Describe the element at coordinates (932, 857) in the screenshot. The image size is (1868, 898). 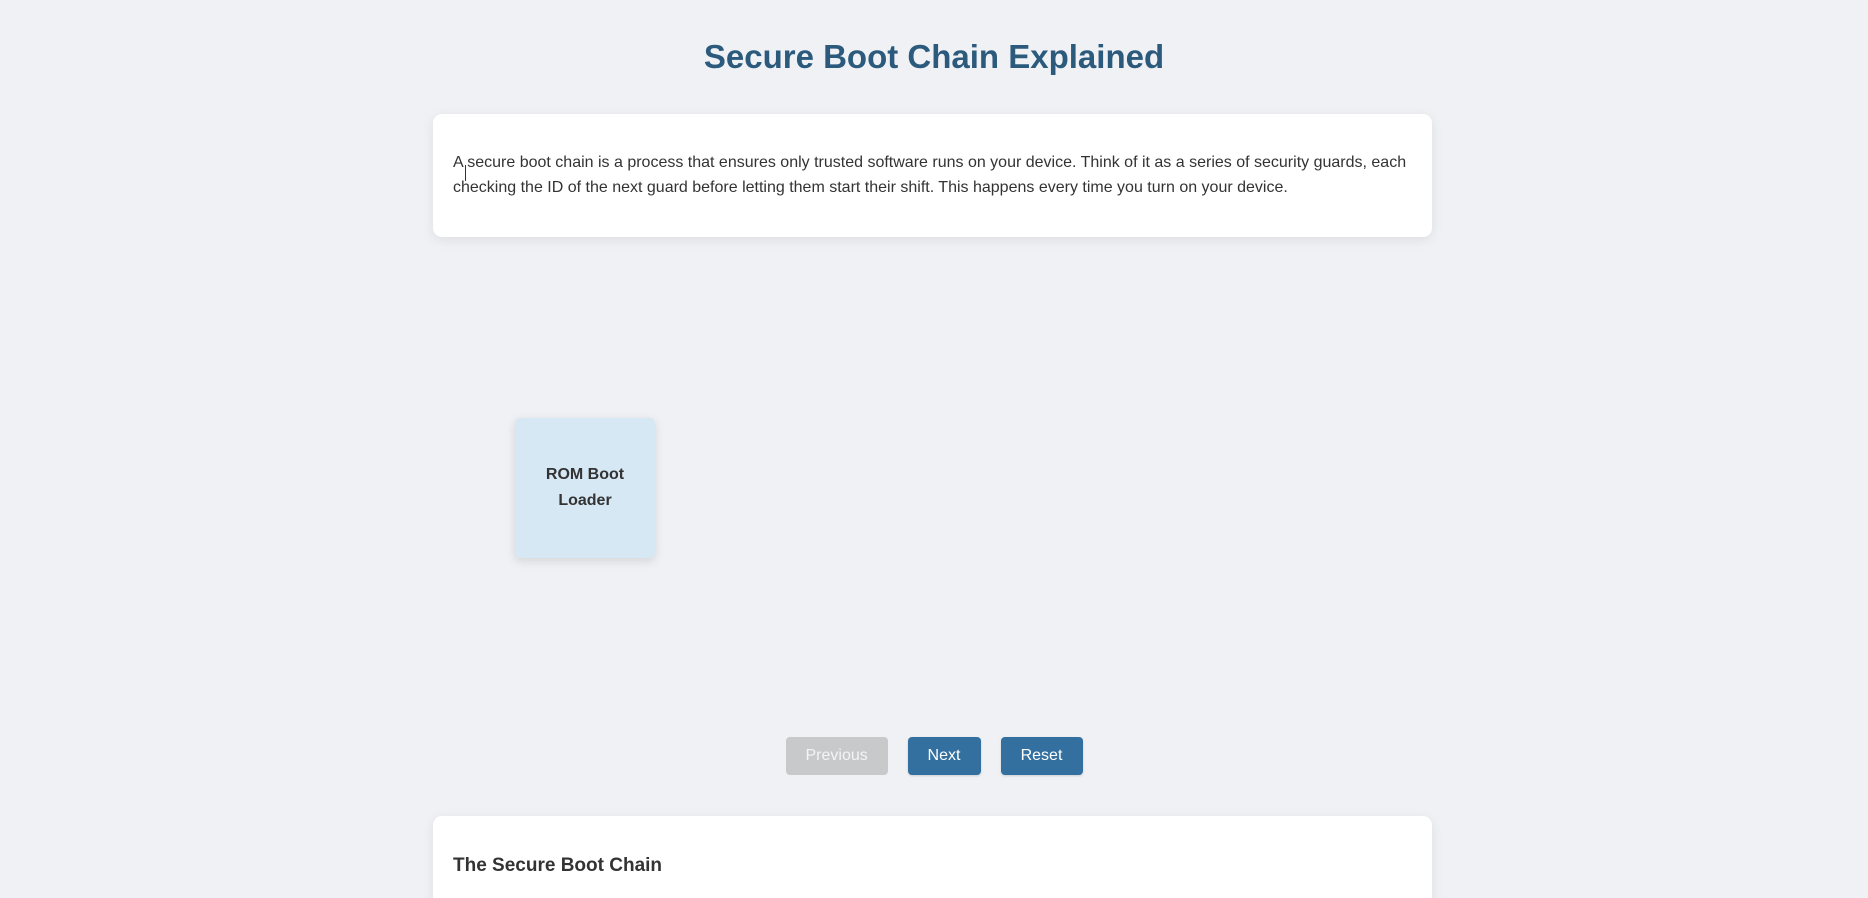
I see `chain-section-card: The Secure Boot Chain` at that location.